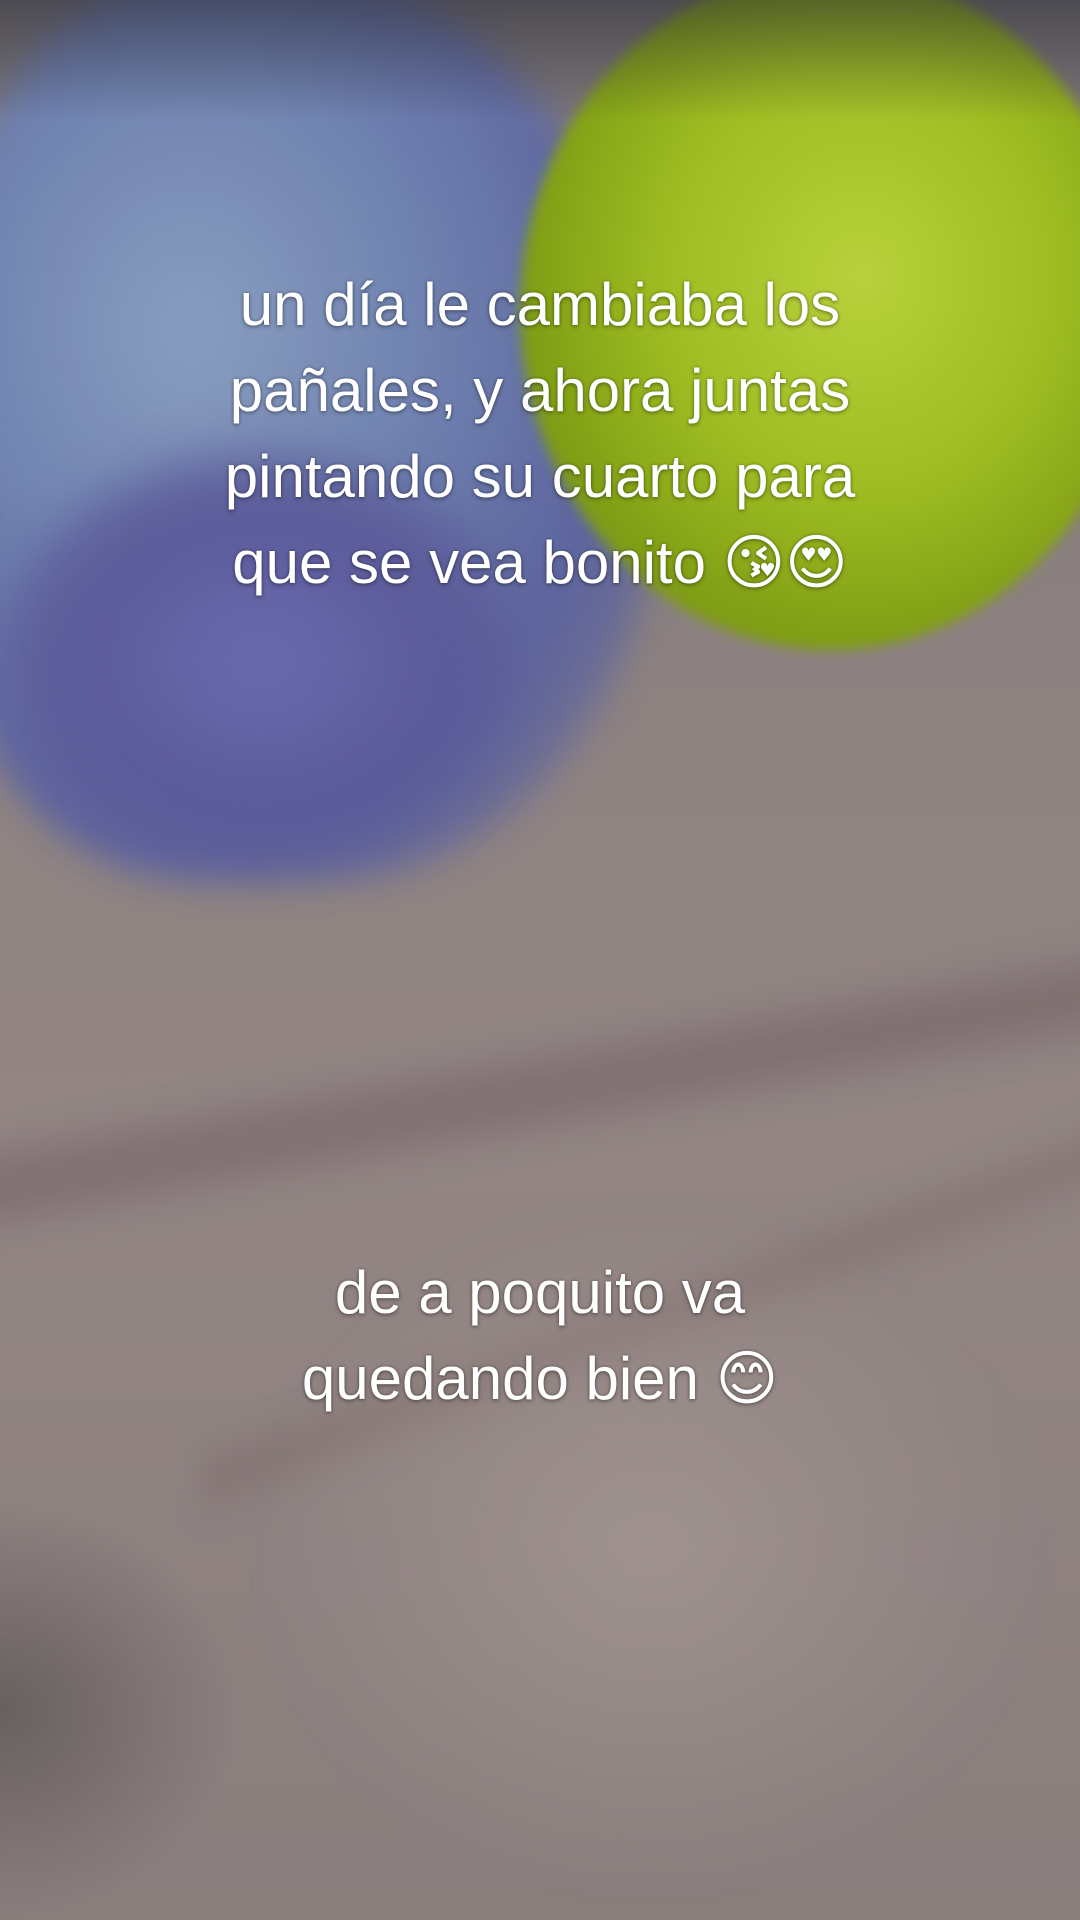 This screenshot has width=1080, height=1920. Describe the element at coordinates (540, 1378) in the screenshot. I see `caption-line: quedando bien 😊` at that location.